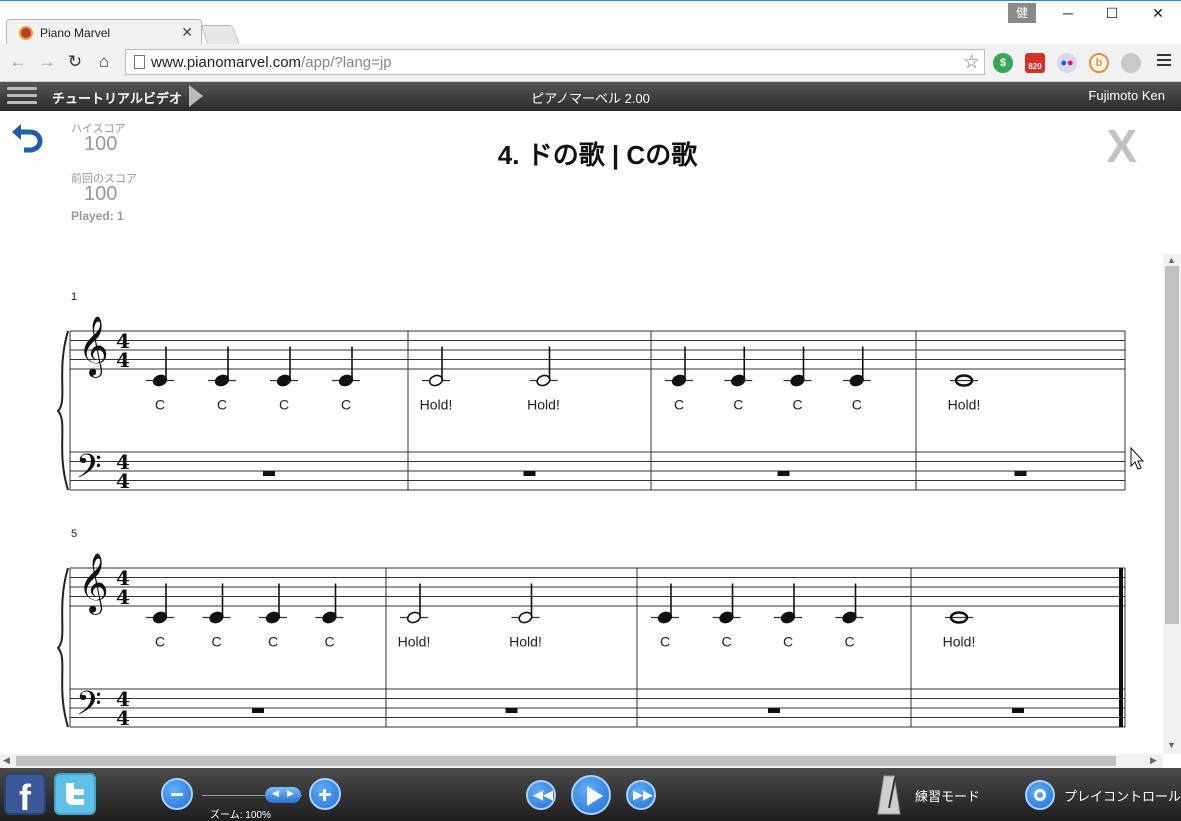 This screenshot has width=1181, height=821. Describe the element at coordinates (1022, 13) in the screenshot. I see `window-user-badge: 健` at that location.